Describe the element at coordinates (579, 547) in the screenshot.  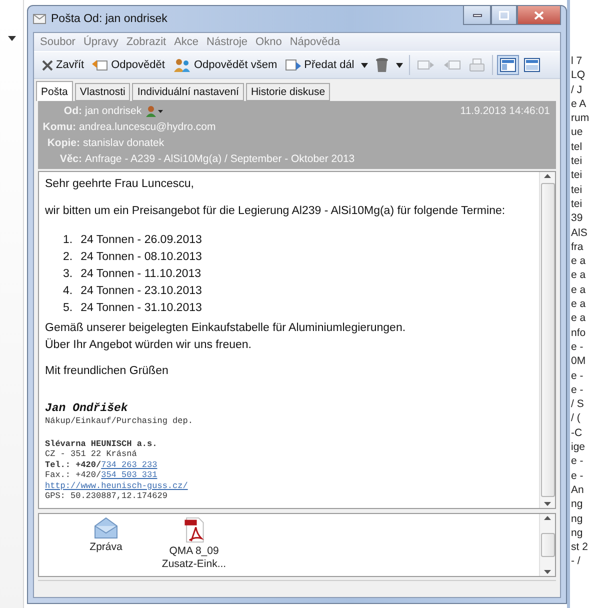
I see `background-text: st 2` at that location.